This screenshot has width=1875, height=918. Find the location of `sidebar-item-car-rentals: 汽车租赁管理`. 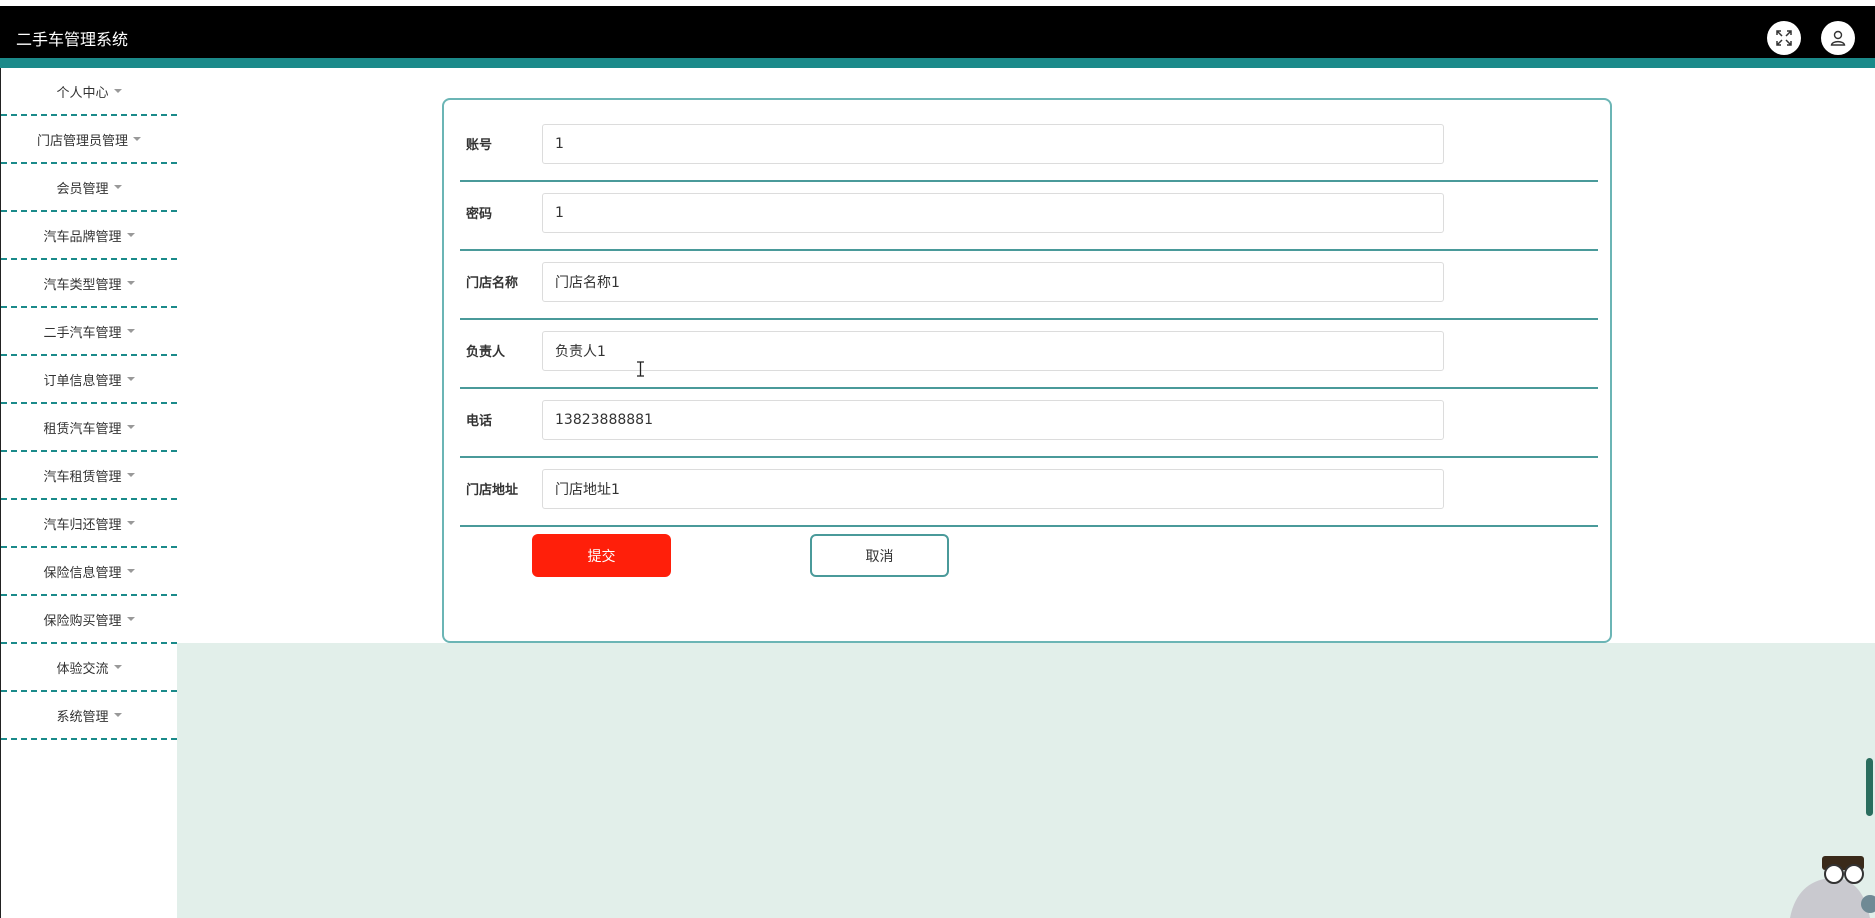

sidebar-item-car-rentals: 汽车租赁管理 is located at coordinates (89, 476).